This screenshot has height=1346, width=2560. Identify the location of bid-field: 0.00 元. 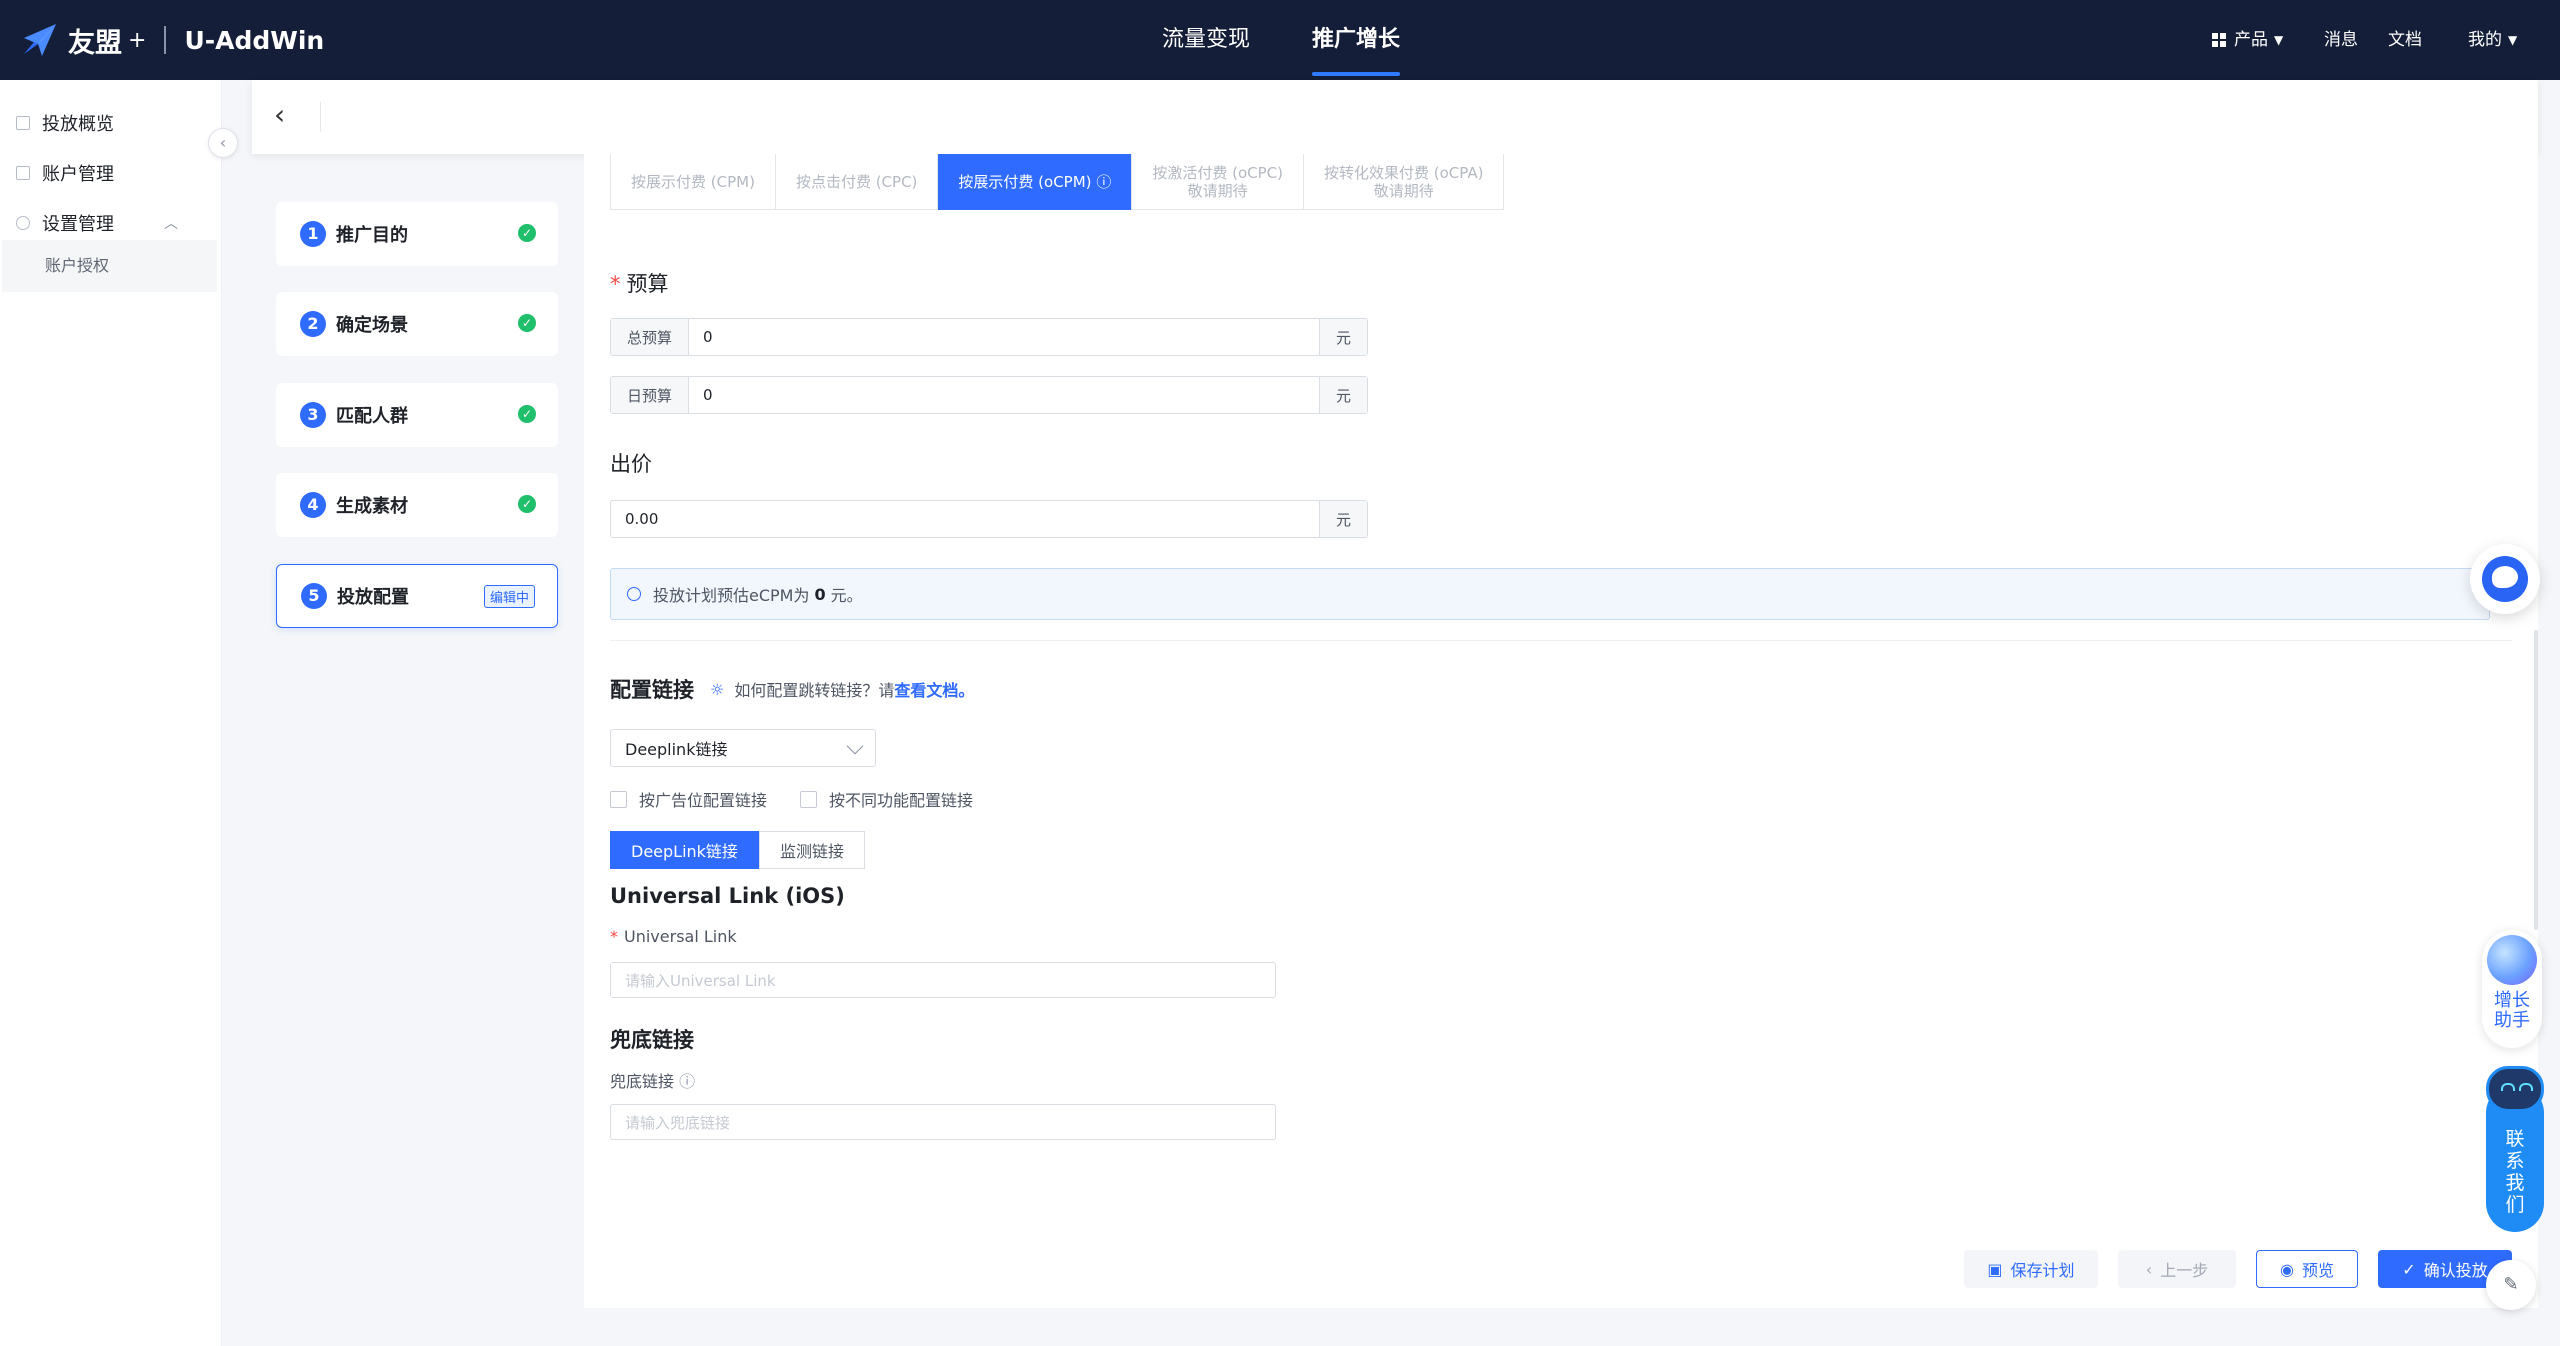
(989, 519).